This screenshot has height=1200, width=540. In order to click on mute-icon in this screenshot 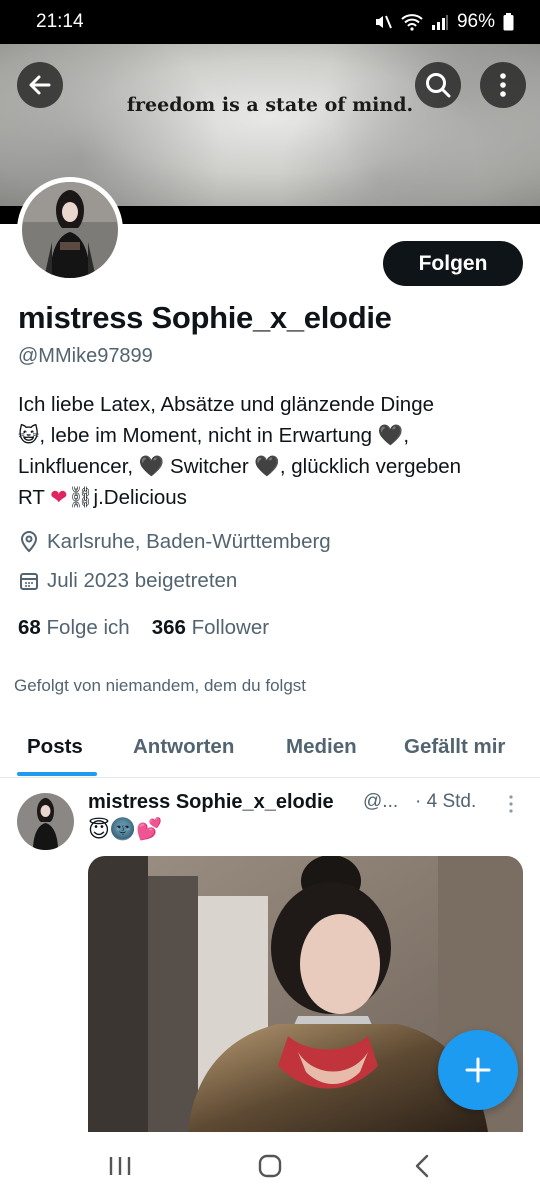, I will do `click(383, 22)`.